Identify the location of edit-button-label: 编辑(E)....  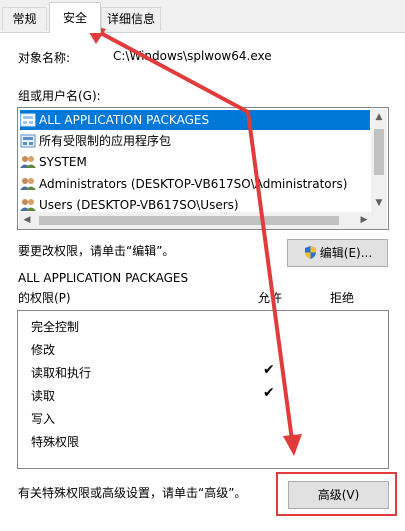
(346, 253).